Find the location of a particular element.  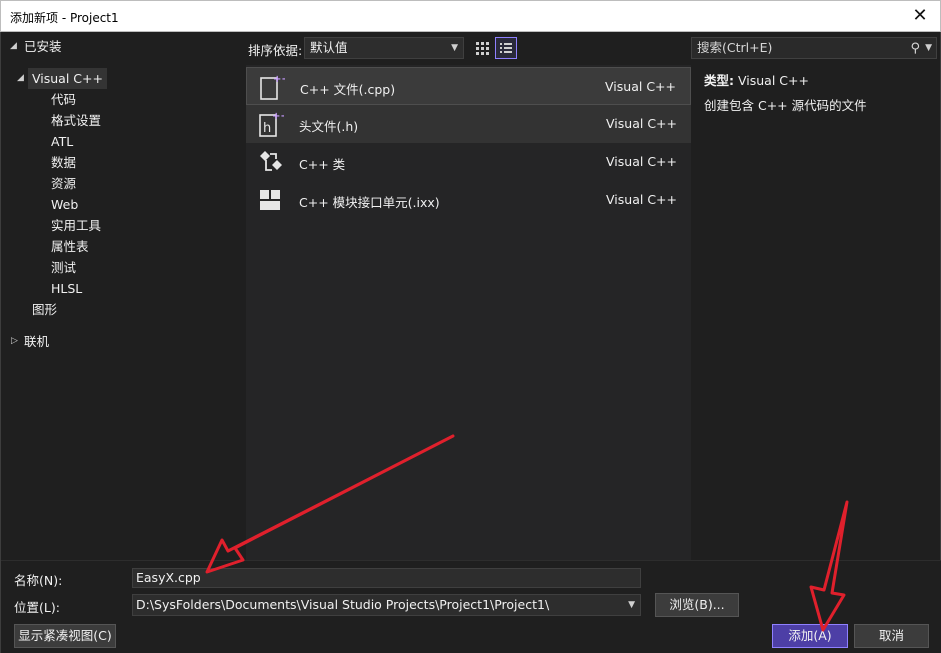

sort-label: 排序依据: is located at coordinates (275, 50).